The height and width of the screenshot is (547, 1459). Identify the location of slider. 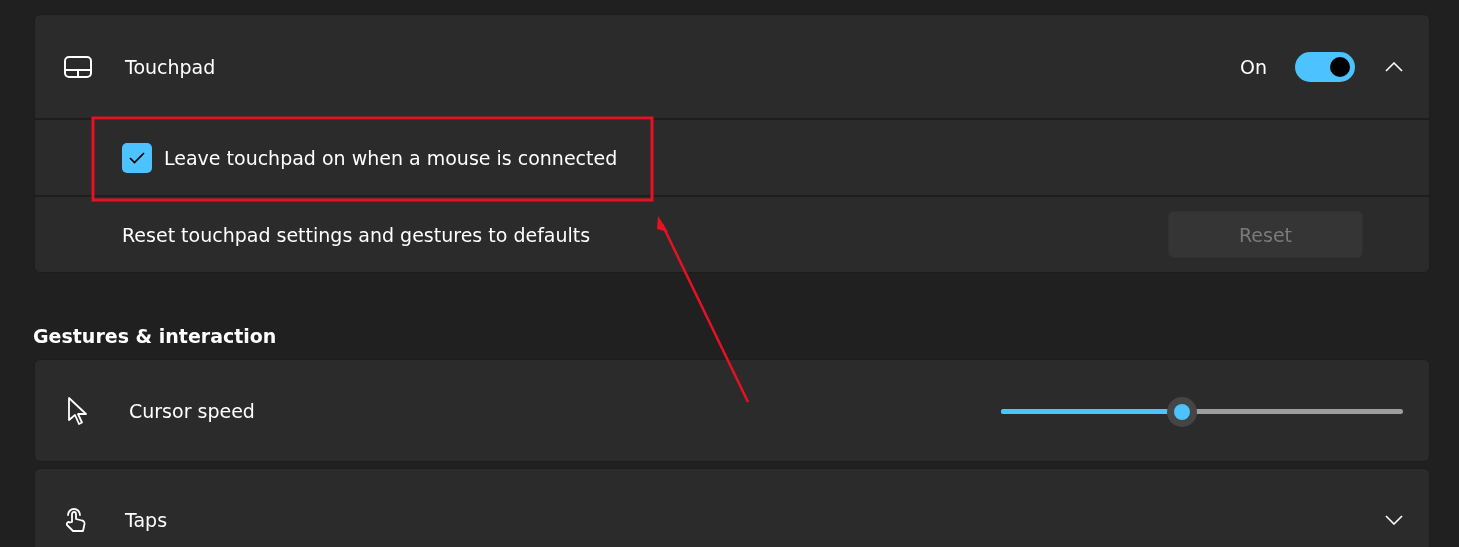
(1202, 410).